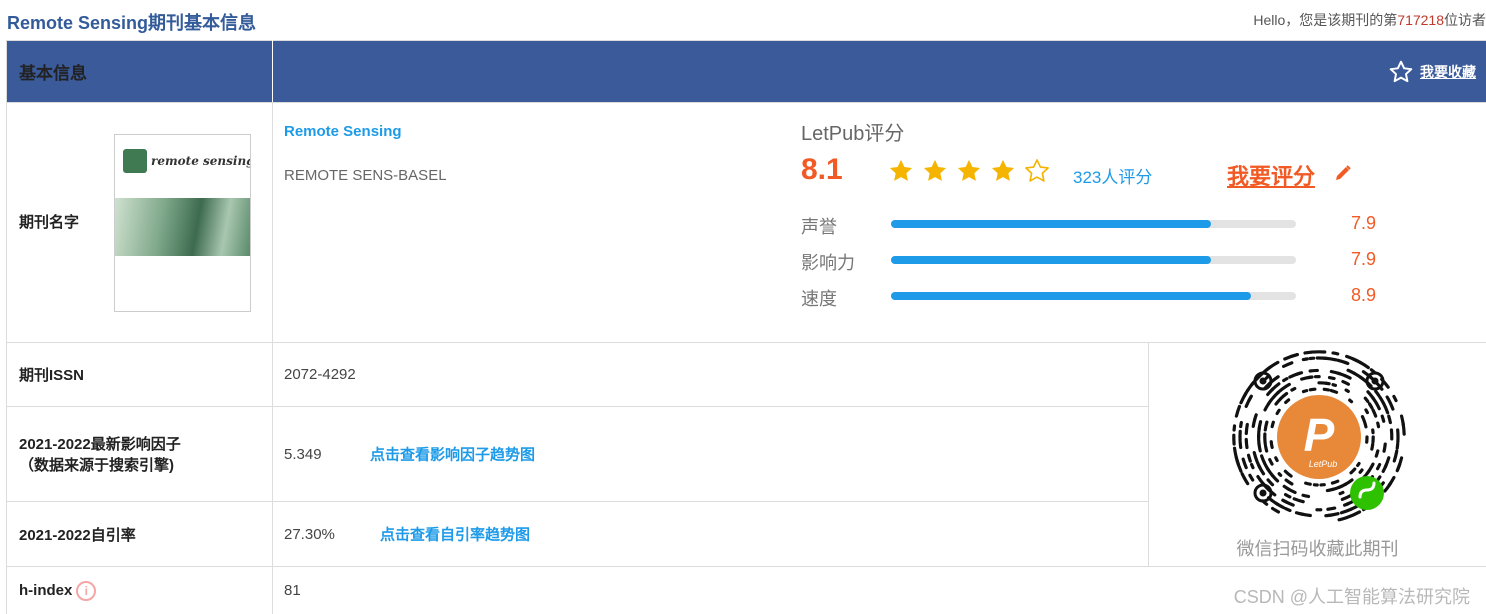 This screenshot has width=1486, height=614. Describe the element at coordinates (1040, 172) in the screenshot. I see `star-empty-icon` at that location.